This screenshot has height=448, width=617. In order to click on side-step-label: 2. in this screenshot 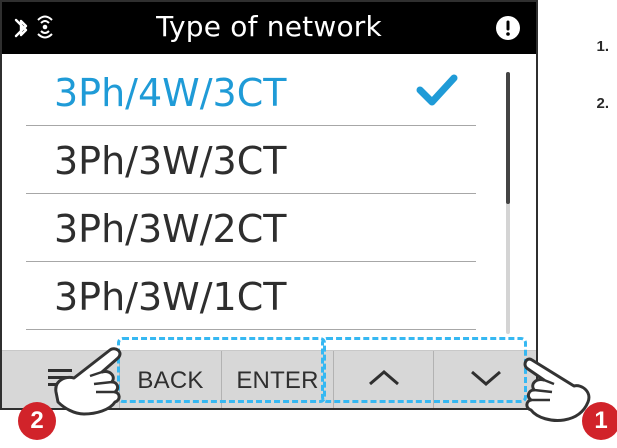, I will do `click(602, 103)`.